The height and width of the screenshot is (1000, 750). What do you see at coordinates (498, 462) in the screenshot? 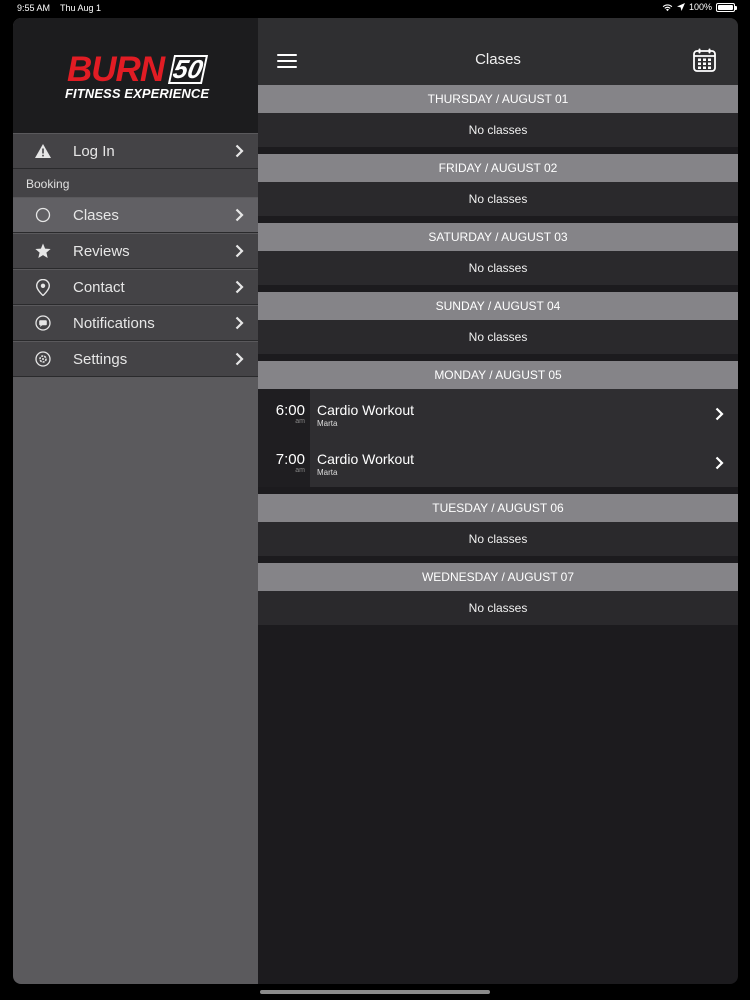
I see `class-row: 7:00 am Cardio Workout Marta` at bounding box center [498, 462].